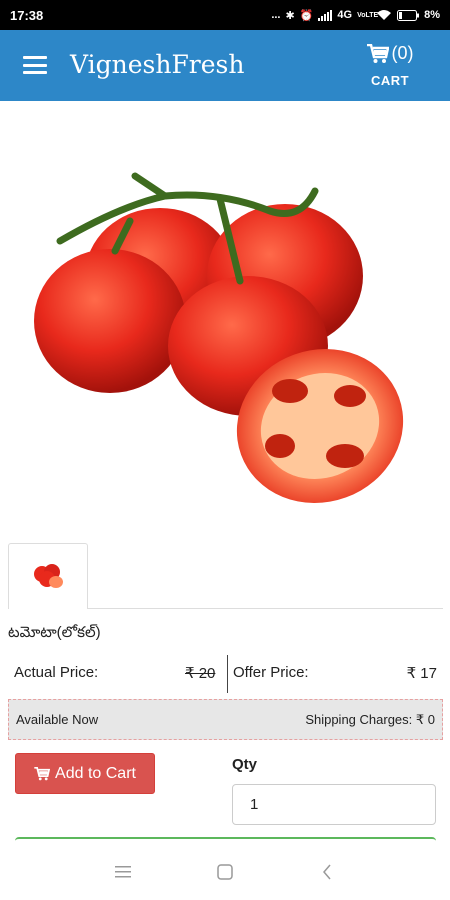  Describe the element at coordinates (355, 15) in the screenshot. I see `status-icons: ... ✱ ⏰ 4G VoLTE 8%` at that location.